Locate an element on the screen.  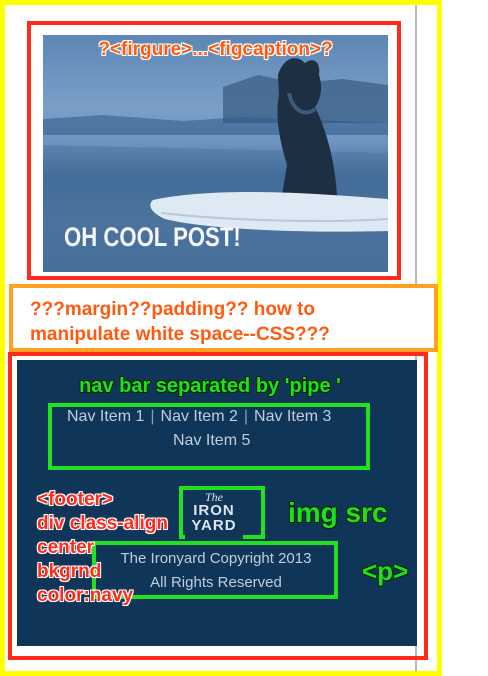
ironyard-logo: The IRON YARD is located at coordinates (214, 515).